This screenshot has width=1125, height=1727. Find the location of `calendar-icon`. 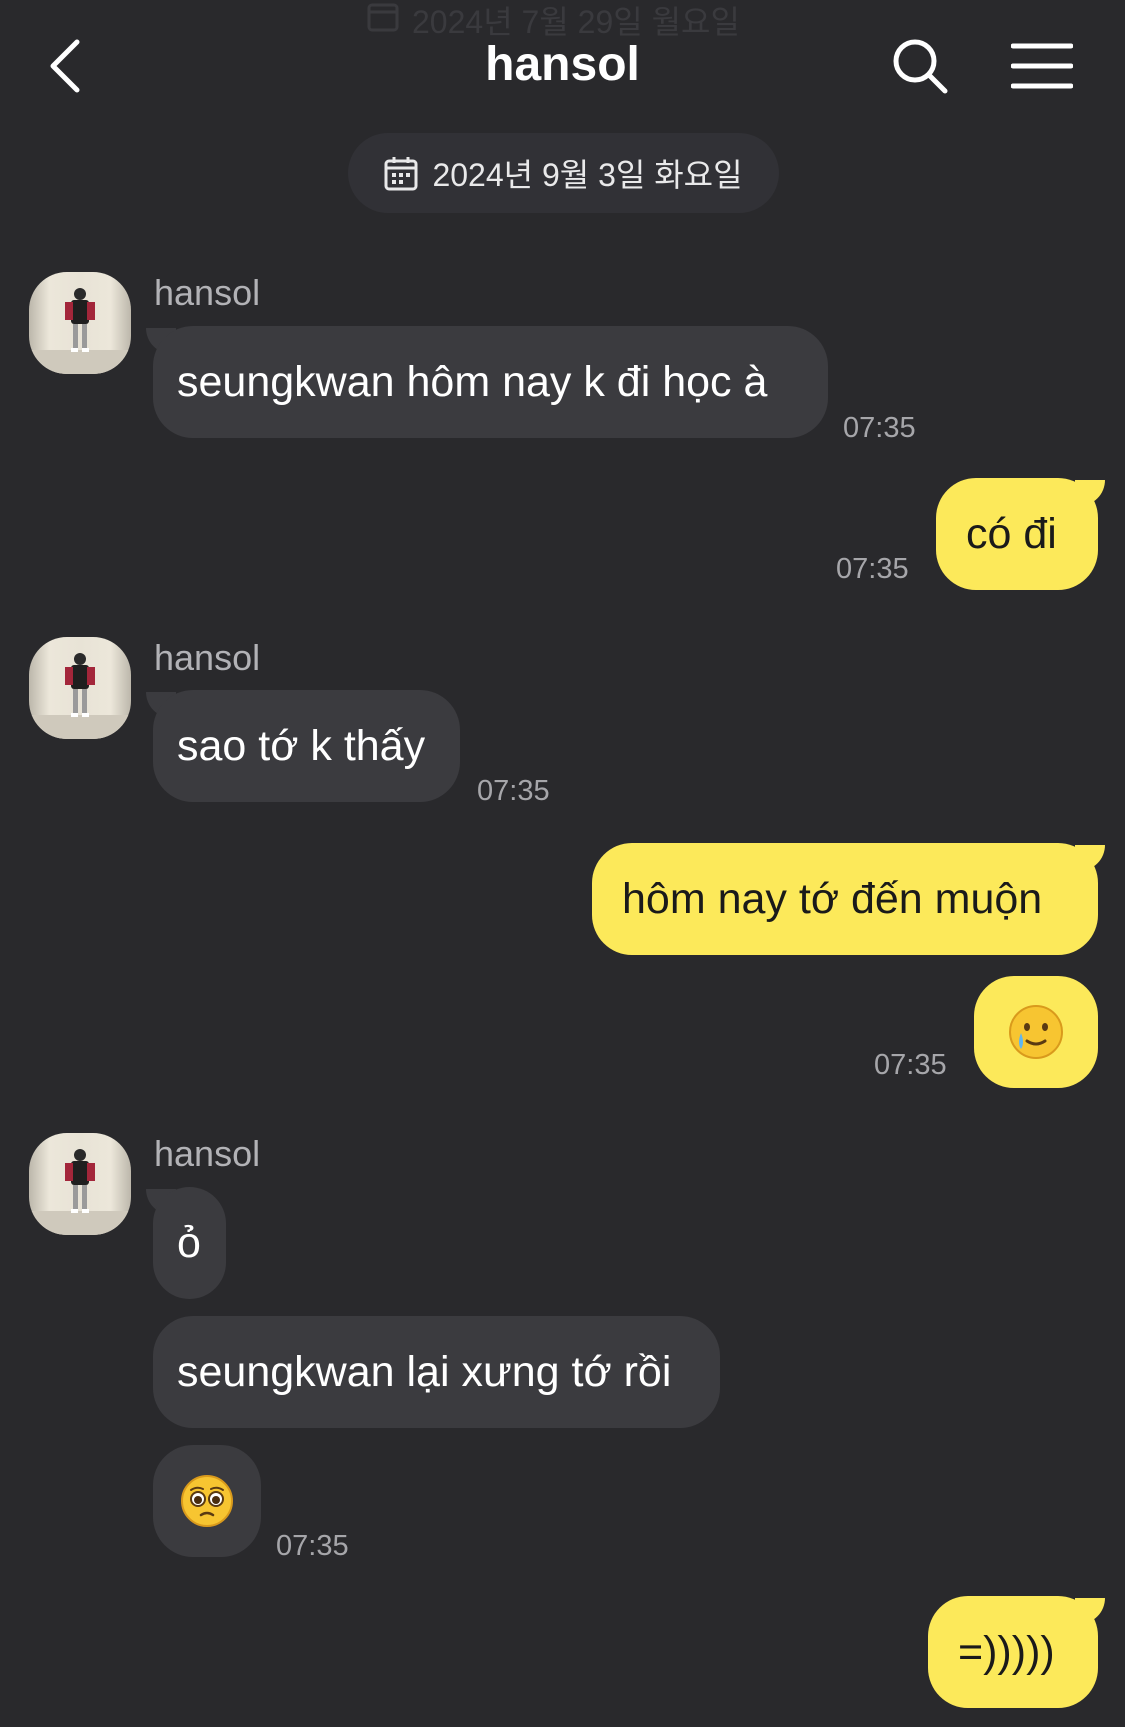

calendar-icon is located at coordinates (401, 174).